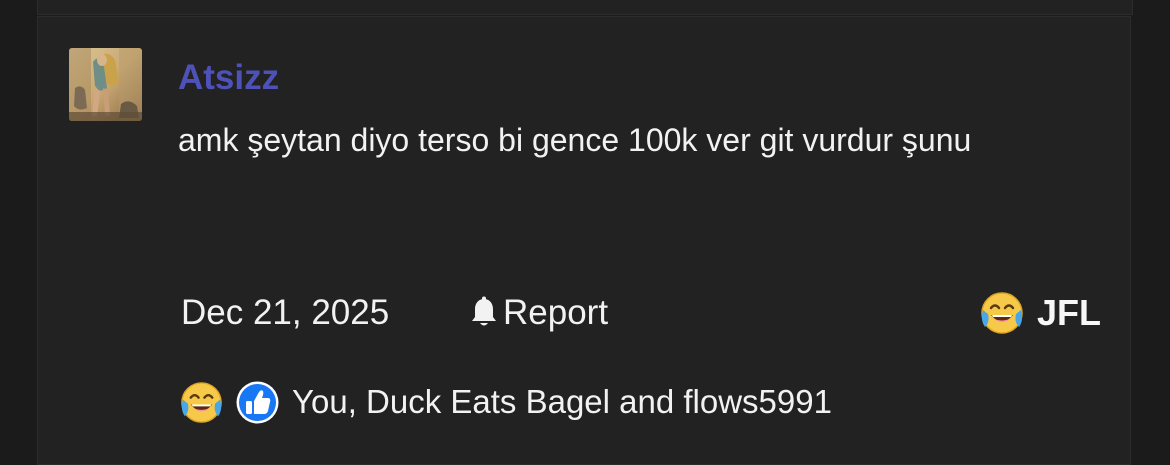  I want to click on previous-post-edge, so click(585, 7).